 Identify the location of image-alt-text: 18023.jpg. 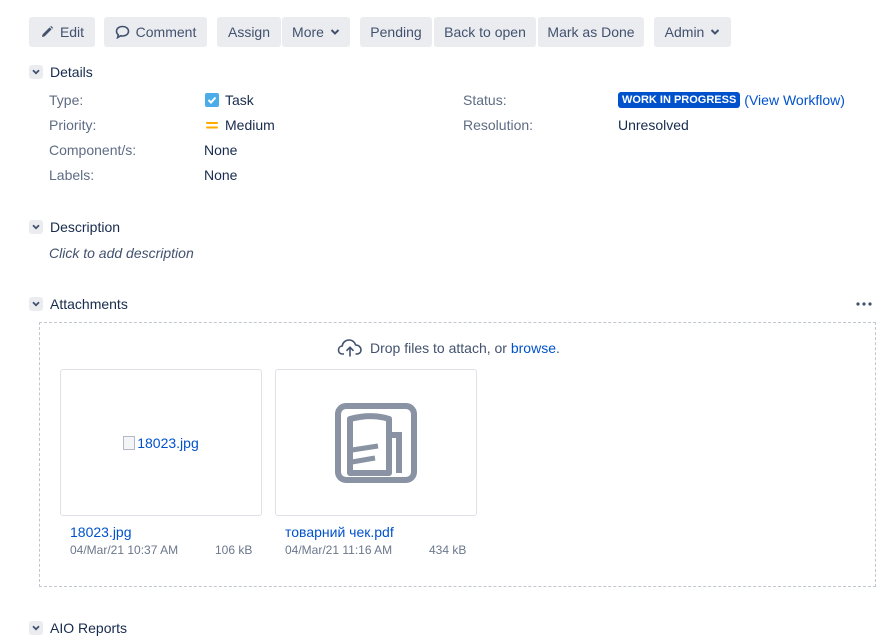
(168, 442).